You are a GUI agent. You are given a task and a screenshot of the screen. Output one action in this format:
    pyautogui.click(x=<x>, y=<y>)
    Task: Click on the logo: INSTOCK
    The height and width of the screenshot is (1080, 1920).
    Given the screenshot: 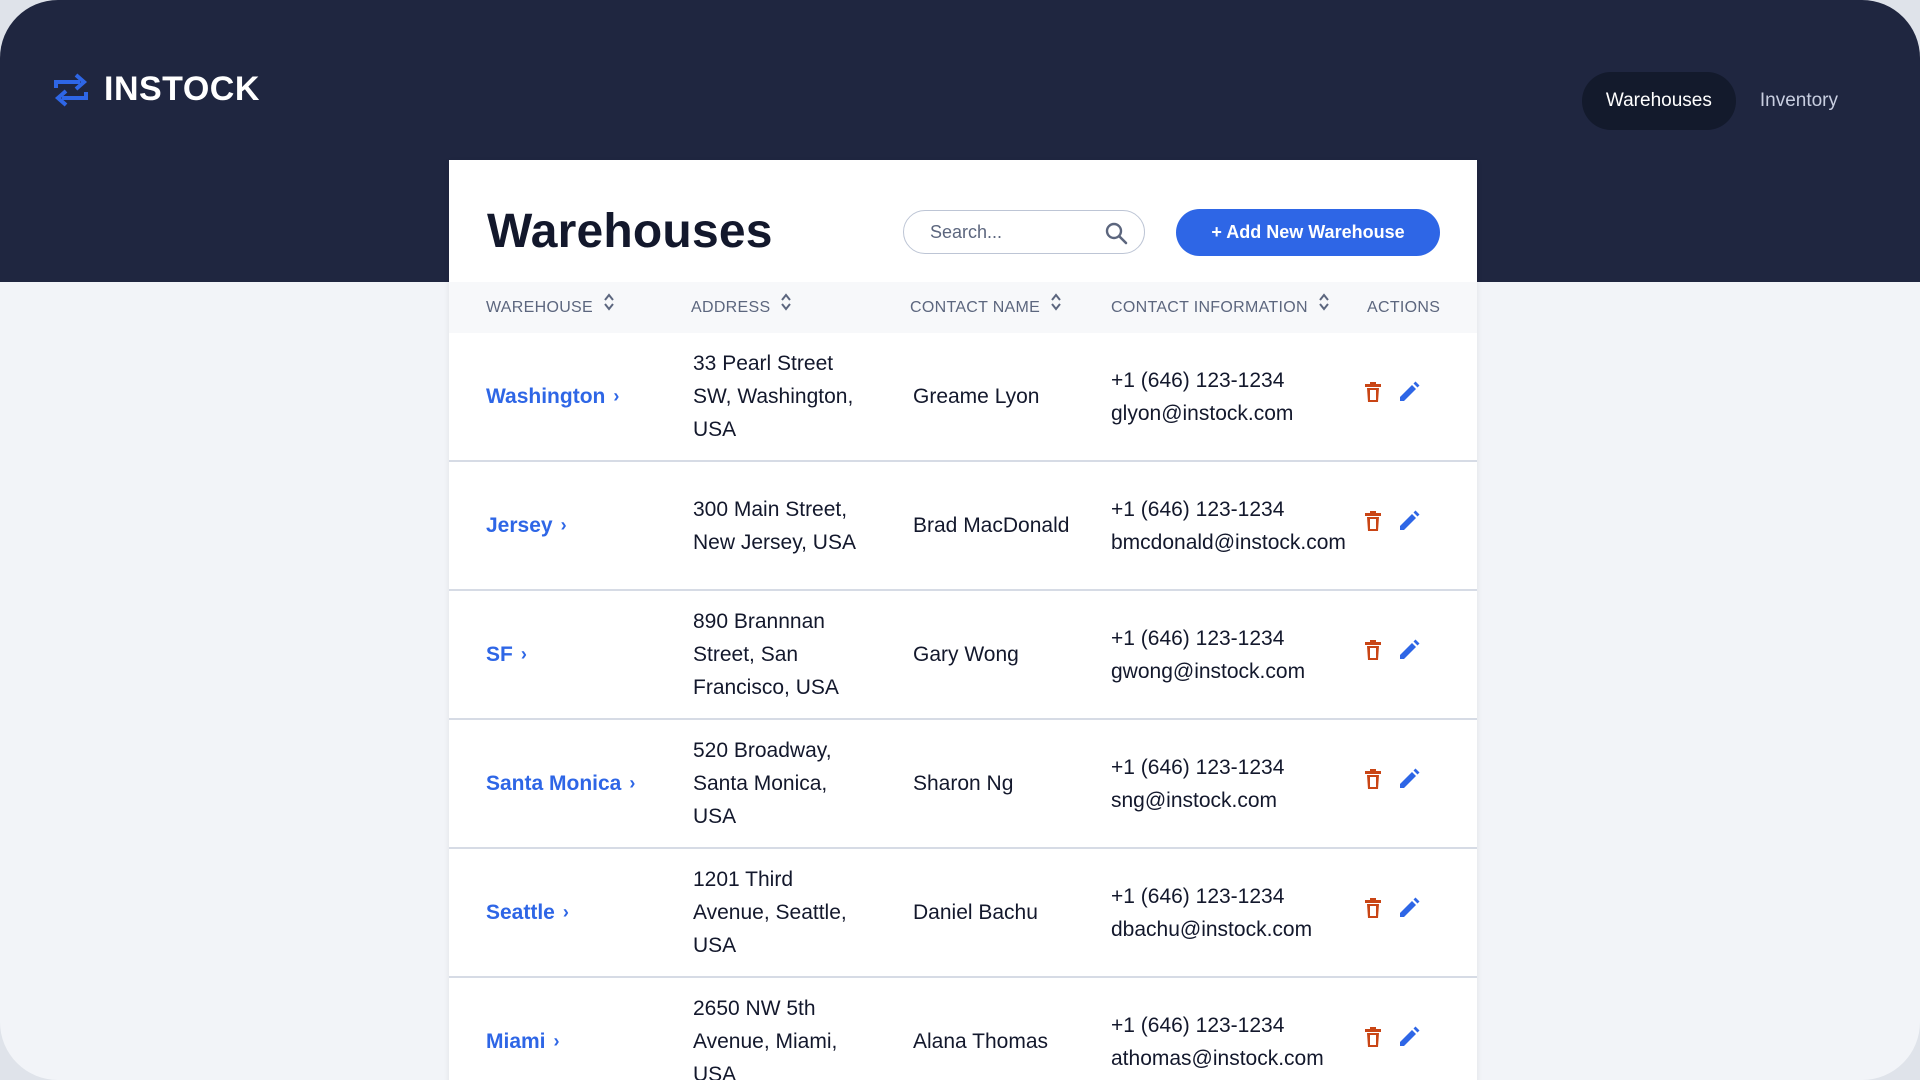 What is the action you would take?
    pyautogui.click(x=157, y=89)
    